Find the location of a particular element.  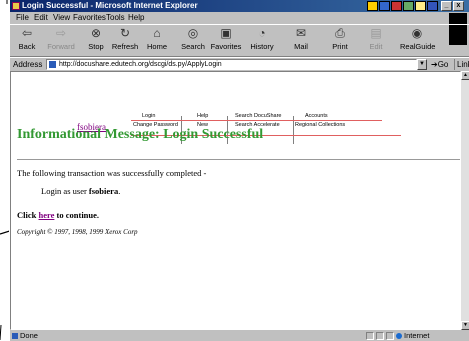

nav-rule is located at coordinates (256, 120).